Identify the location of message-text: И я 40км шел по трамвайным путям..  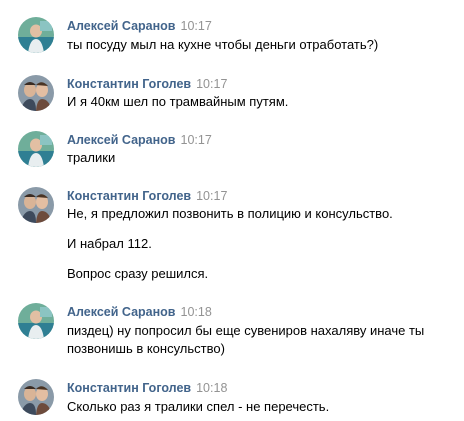
(178, 101).